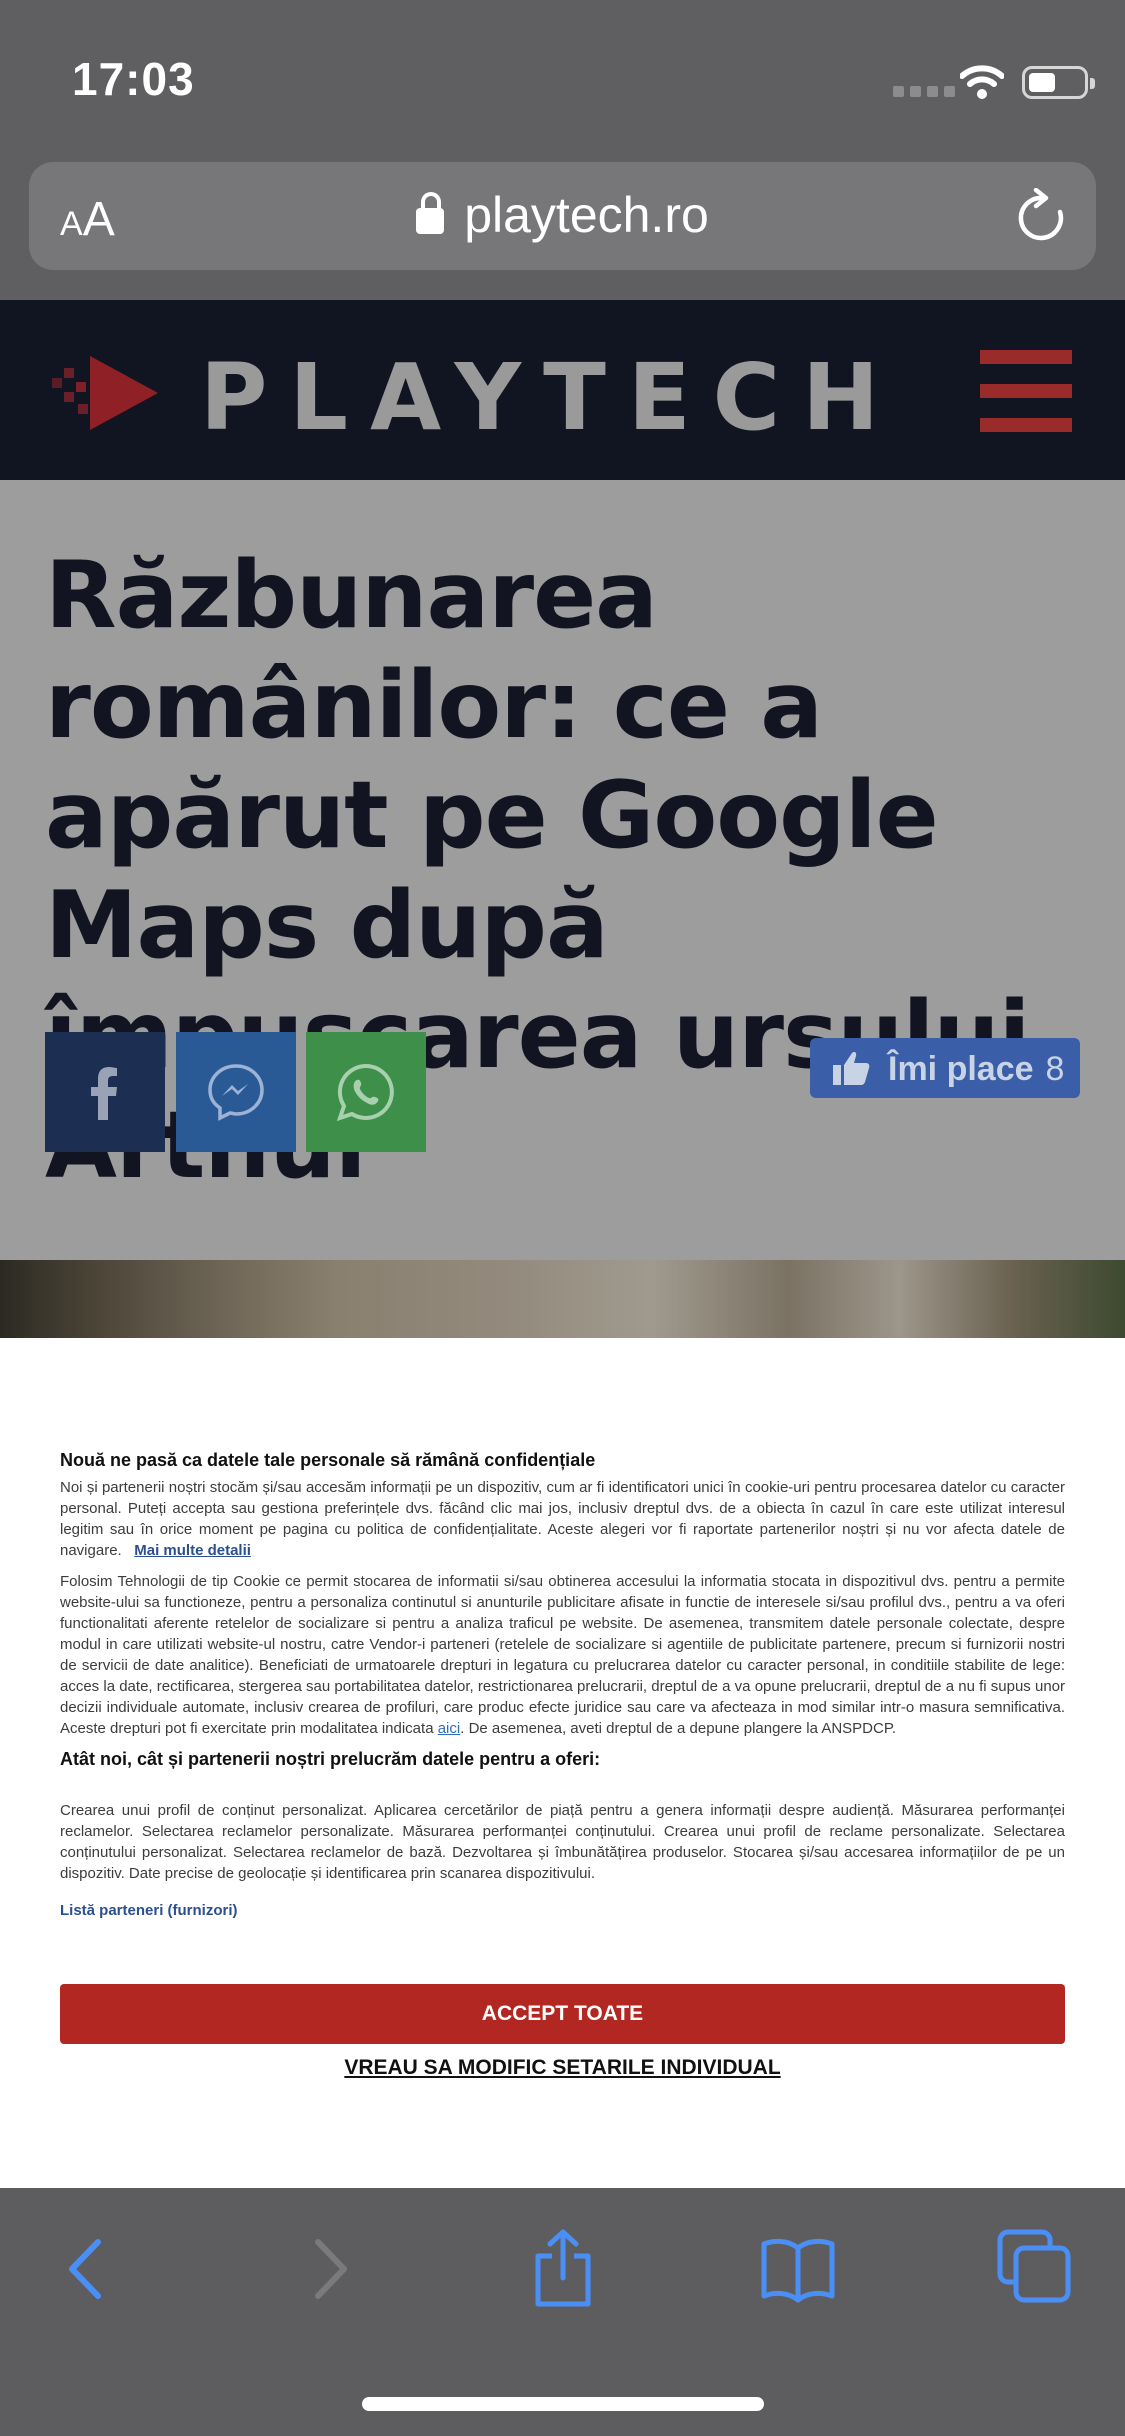 The height and width of the screenshot is (2436, 1125). Describe the element at coordinates (798, 2269) in the screenshot. I see `bookmarks-icon` at that location.